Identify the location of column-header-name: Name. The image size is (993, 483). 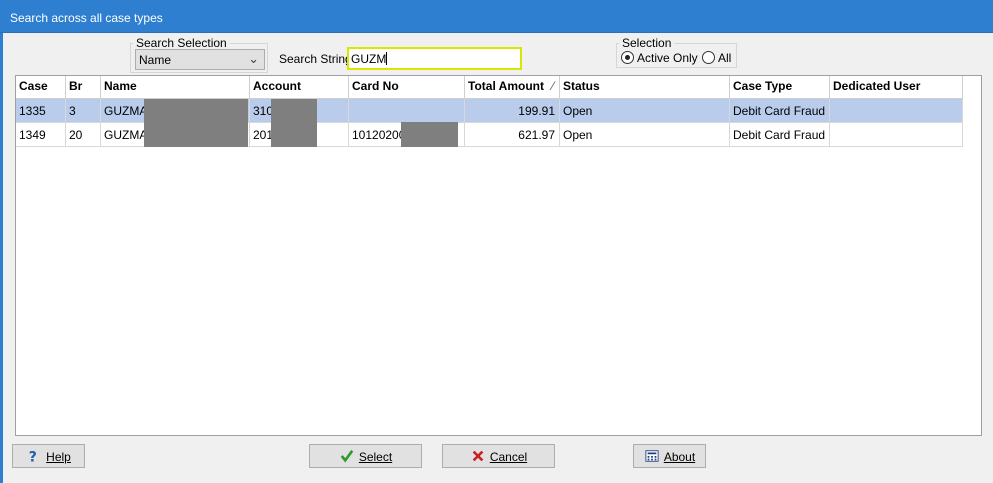
(175, 87).